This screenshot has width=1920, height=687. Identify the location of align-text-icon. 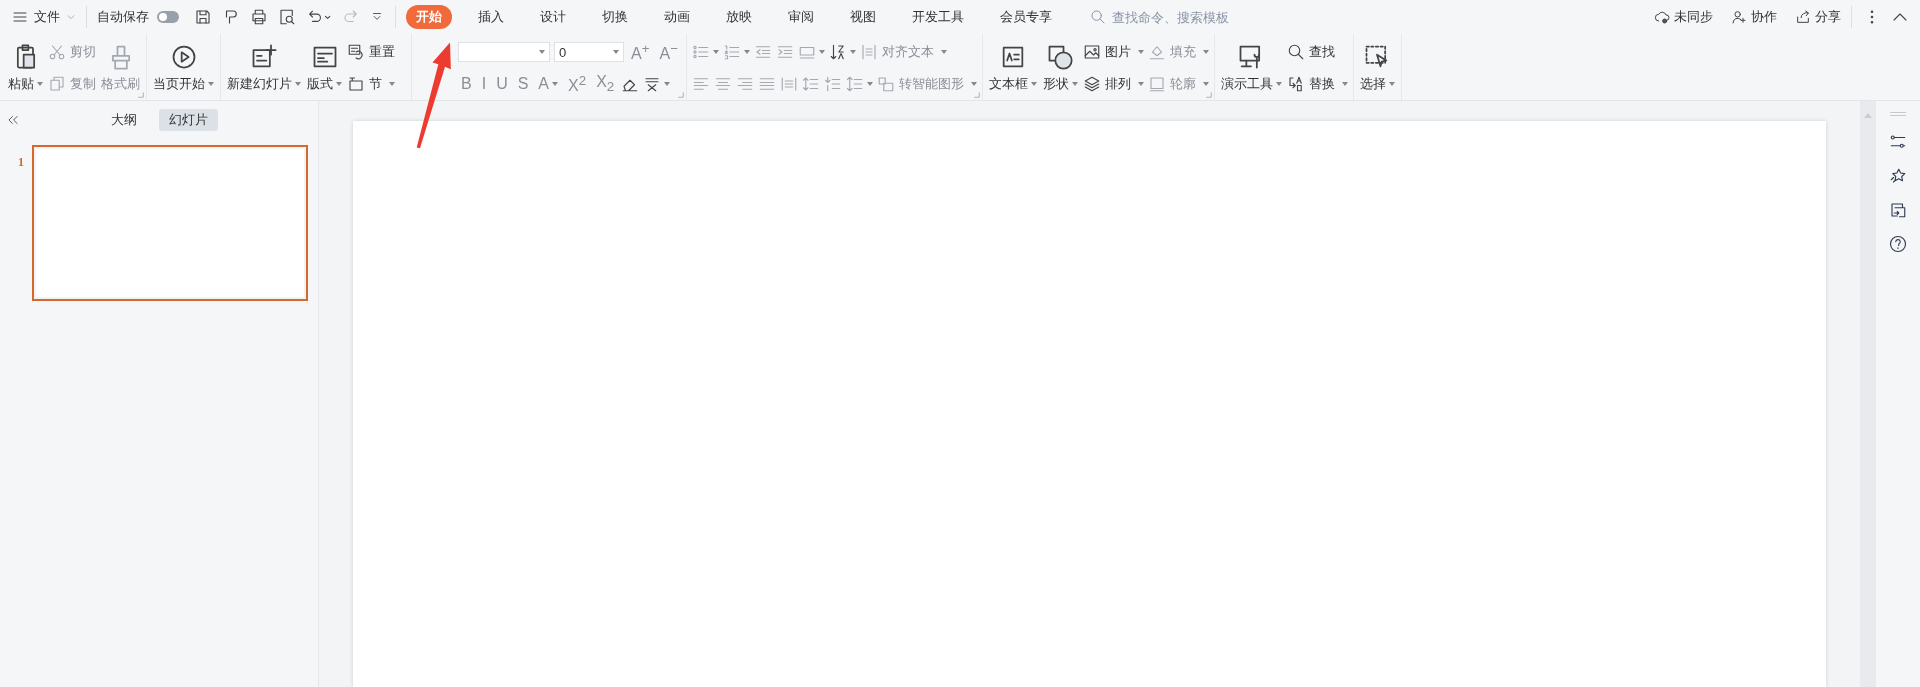
(868, 52).